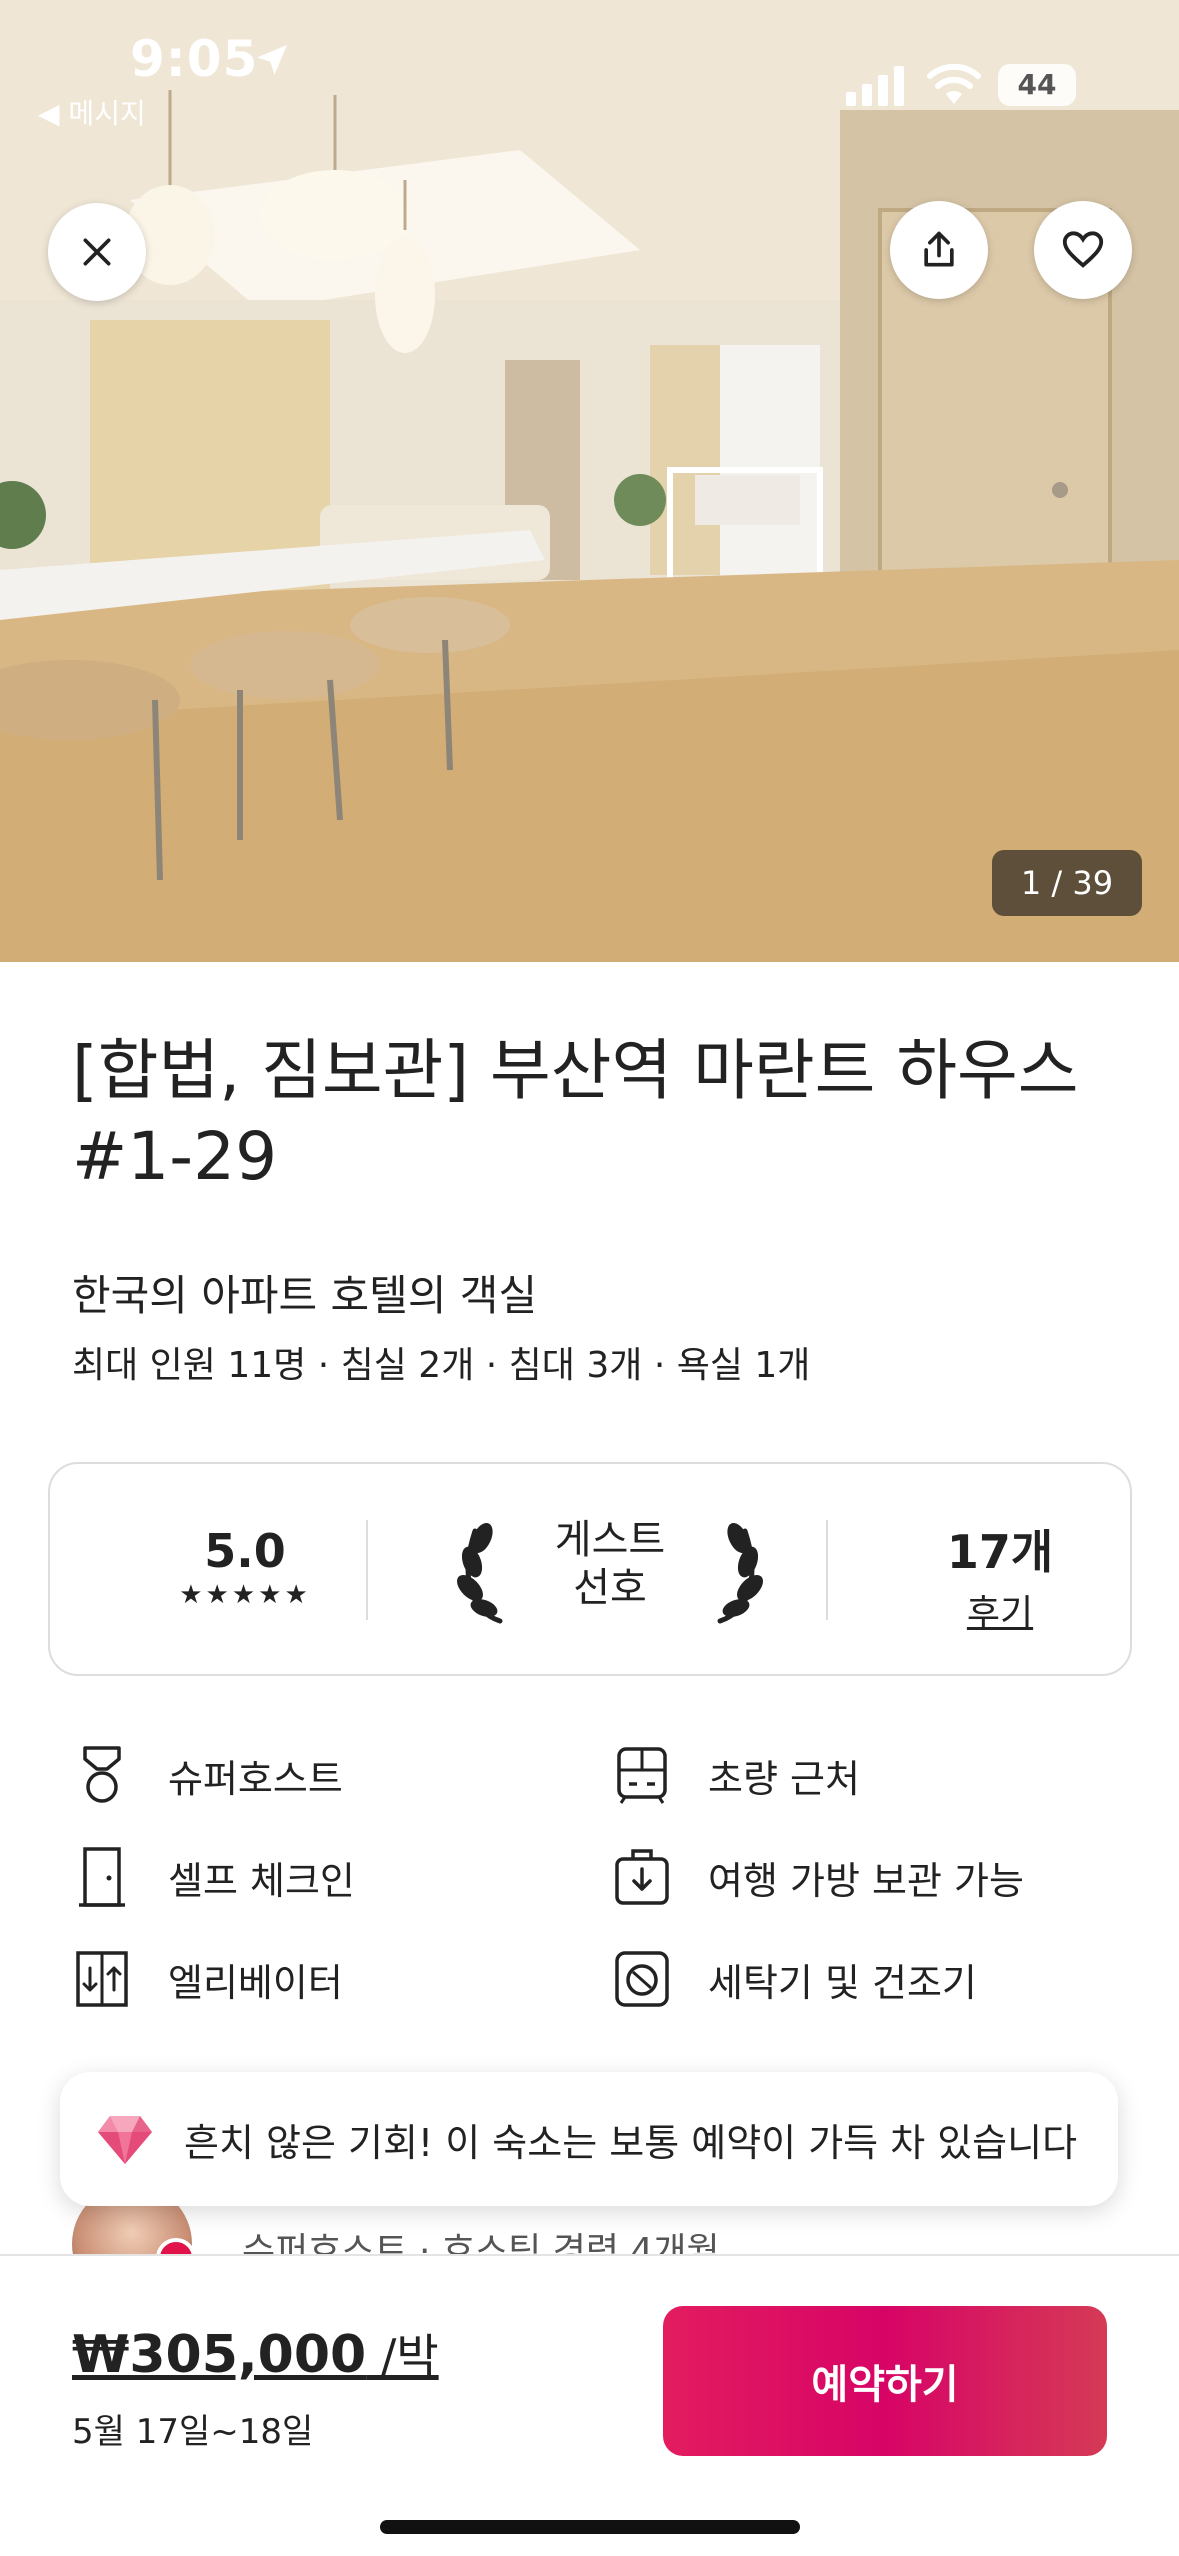  I want to click on amenity-superhost: 슈퍼호스트, so click(207, 1775).